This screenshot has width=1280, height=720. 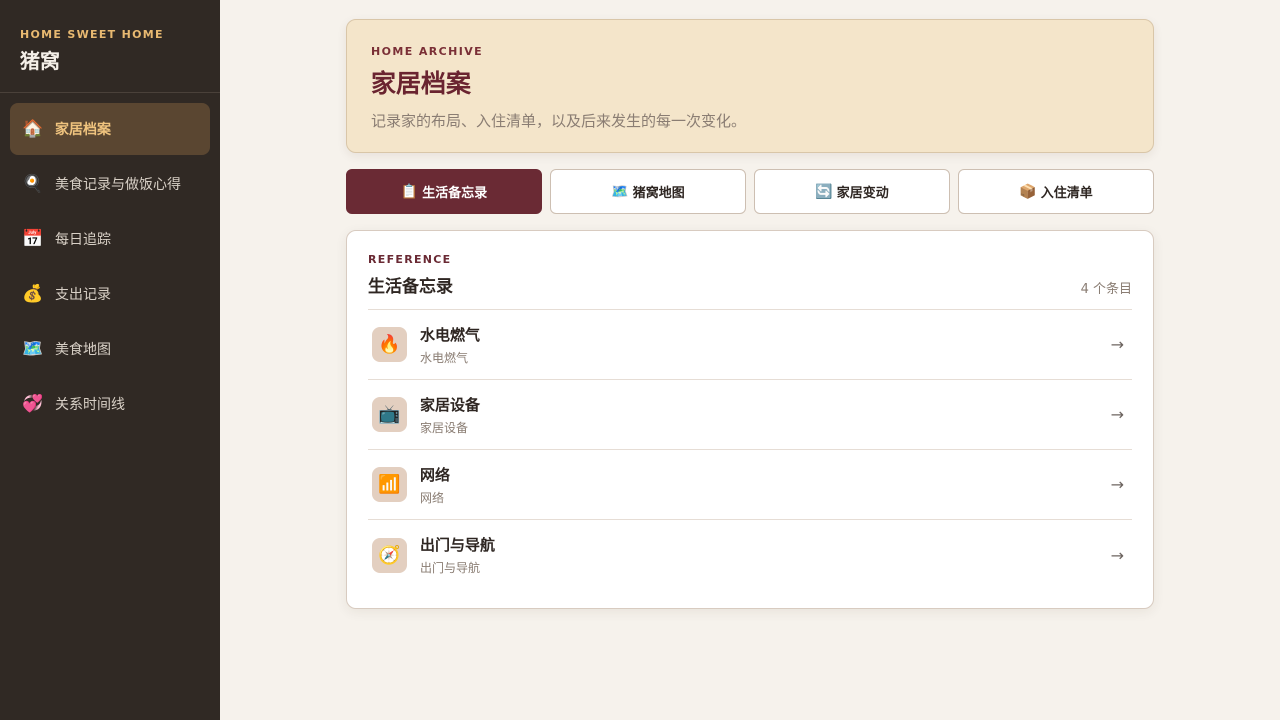 I want to click on tab-bar: 📋 生活备忘录 🗺️ 猪窝地图 🔄 家居变动 📦 入住清单, so click(x=750, y=191).